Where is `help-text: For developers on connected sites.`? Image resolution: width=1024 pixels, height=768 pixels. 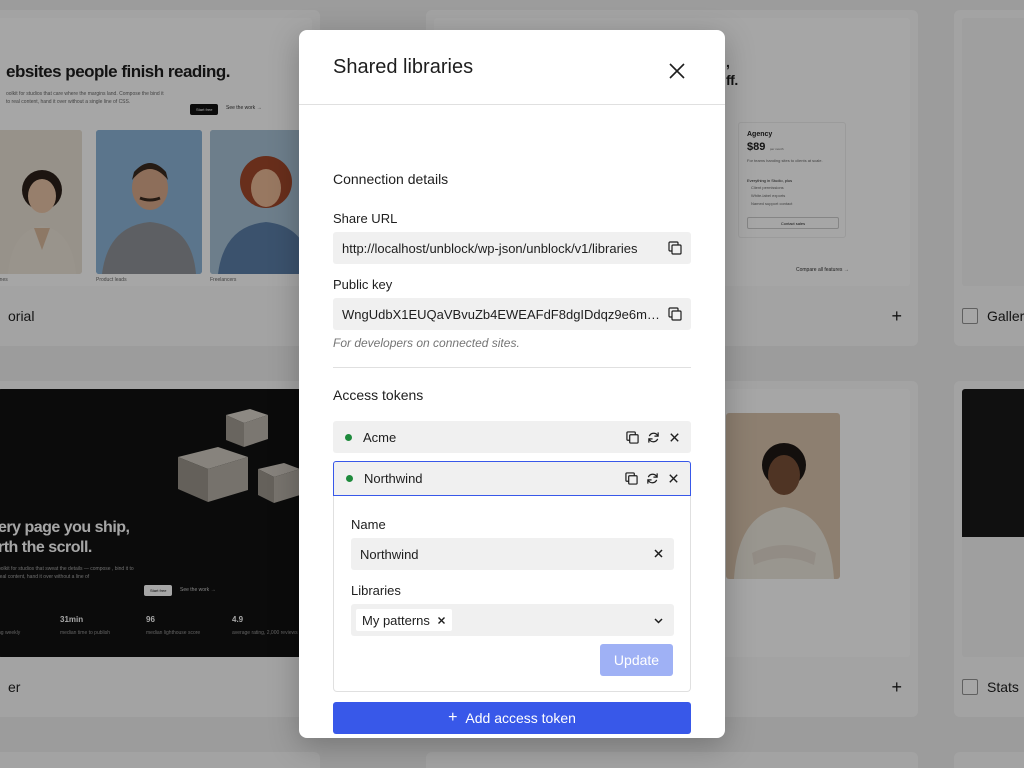
help-text: For developers on connected sites. is located at coordinates (426, 343).